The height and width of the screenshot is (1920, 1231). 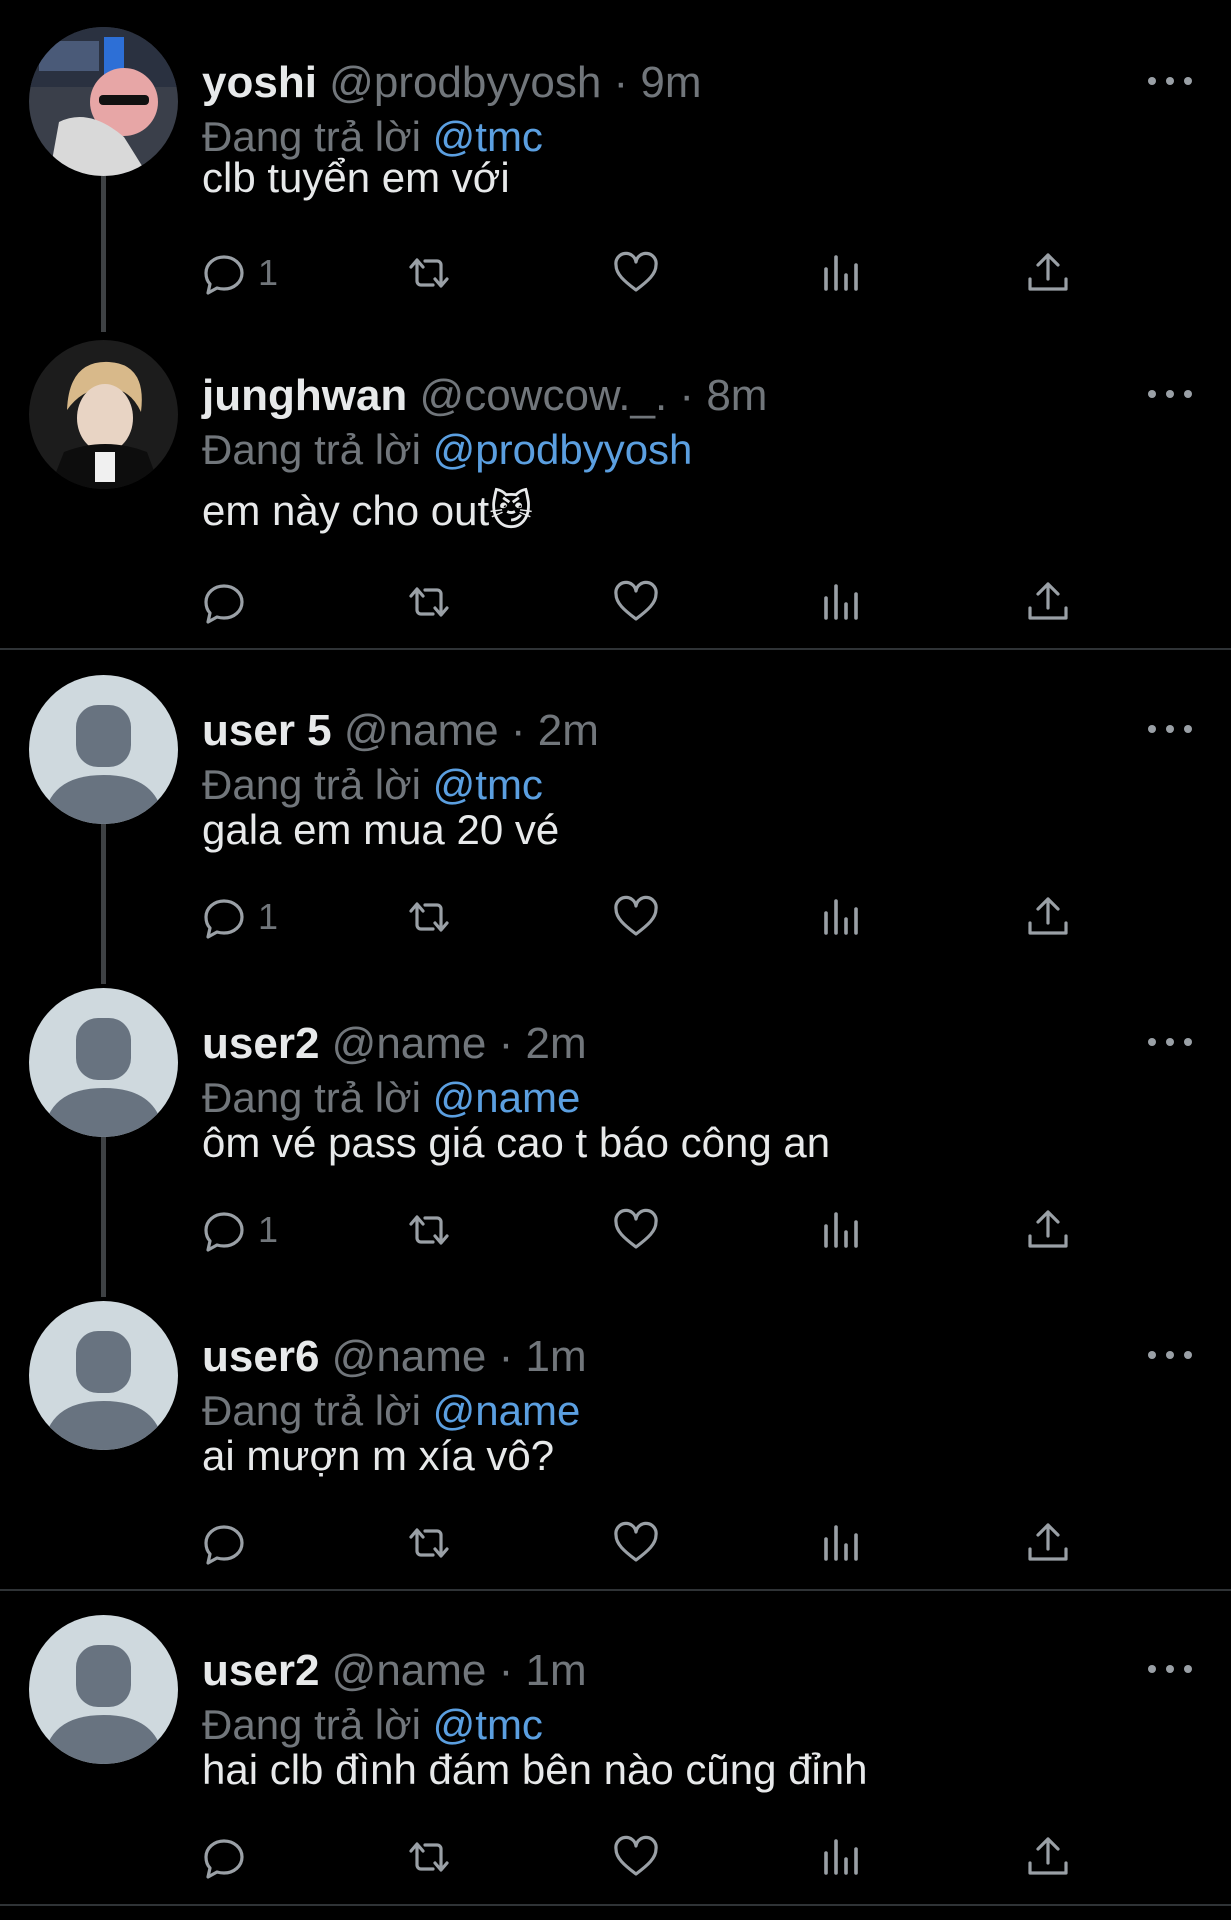 I want to click on tweet-header: user2 @name · 1m, so click(x=394, y=1671).